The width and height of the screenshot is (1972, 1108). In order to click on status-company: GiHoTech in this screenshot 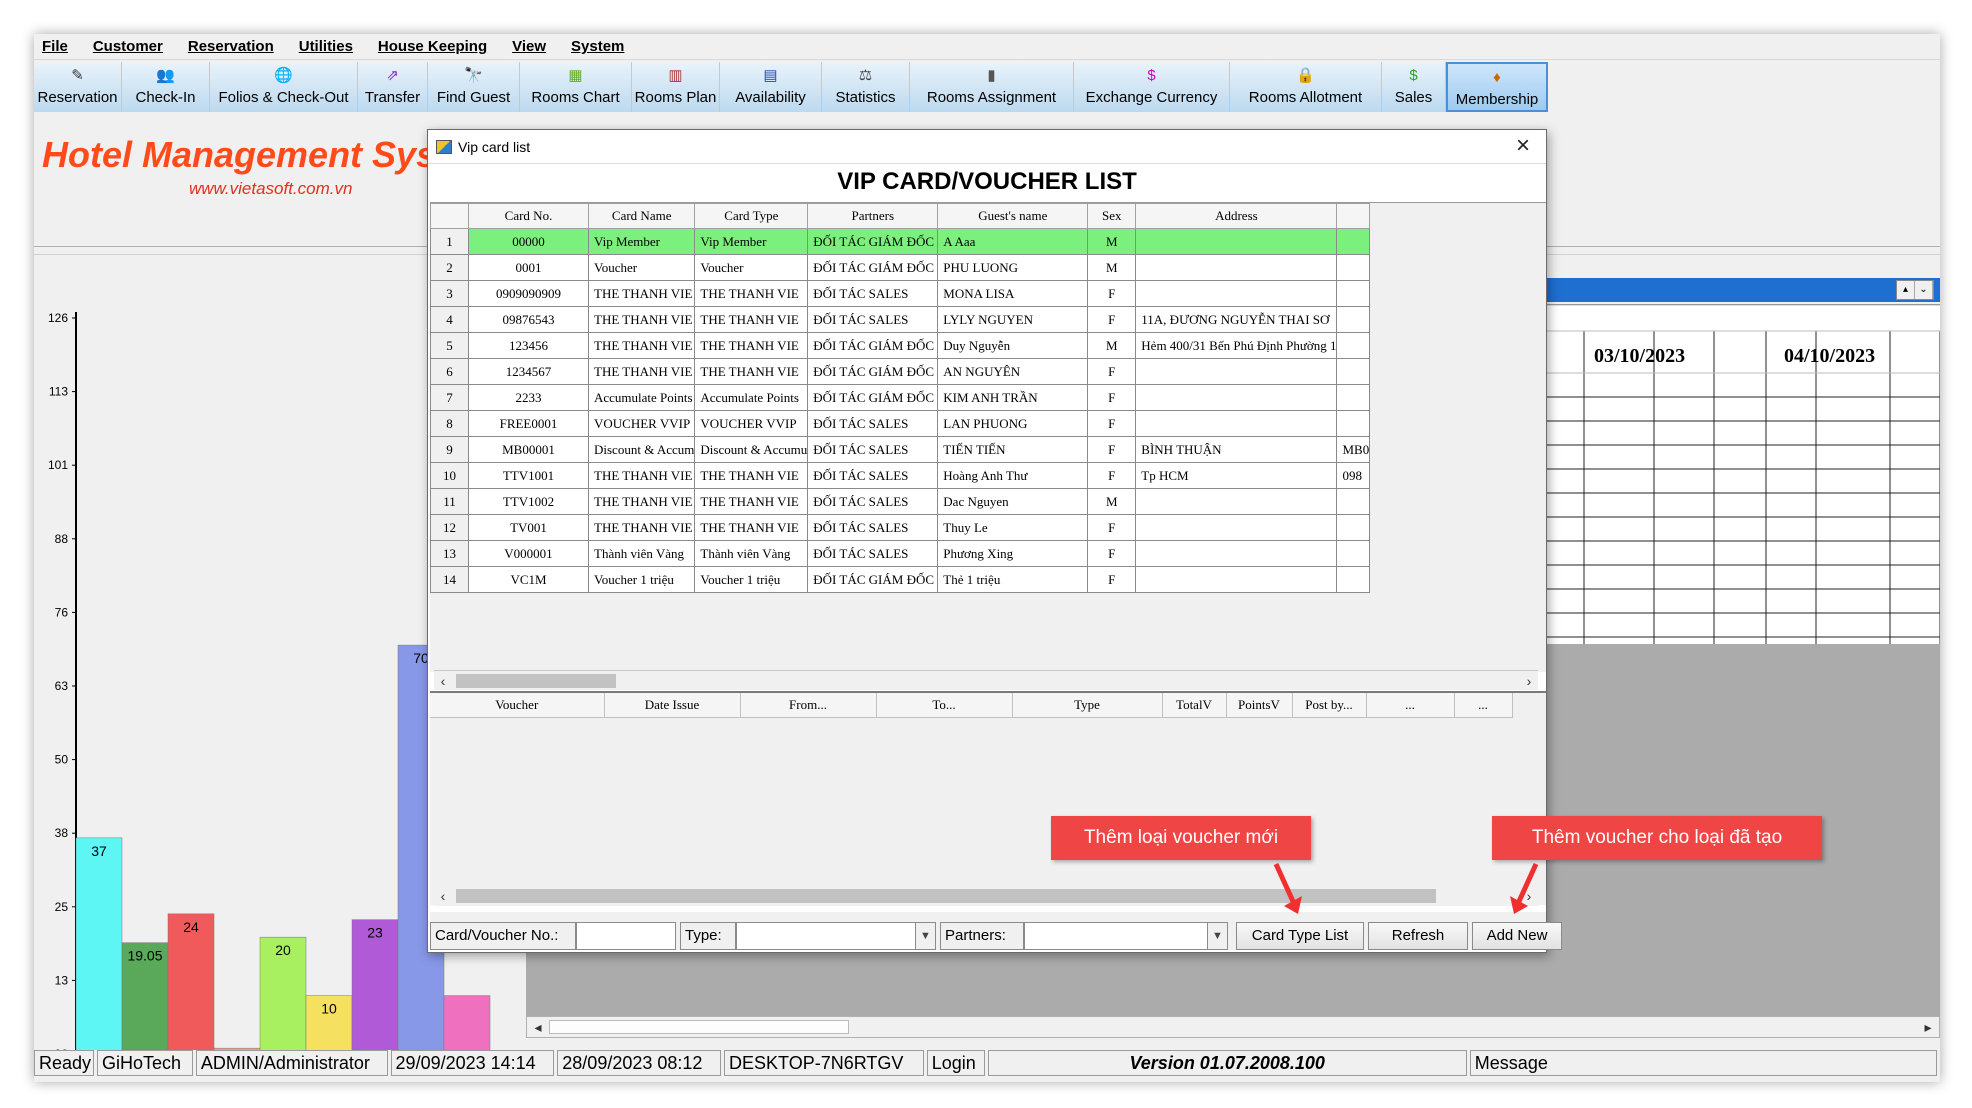, I will do `click(145, 1063)`.